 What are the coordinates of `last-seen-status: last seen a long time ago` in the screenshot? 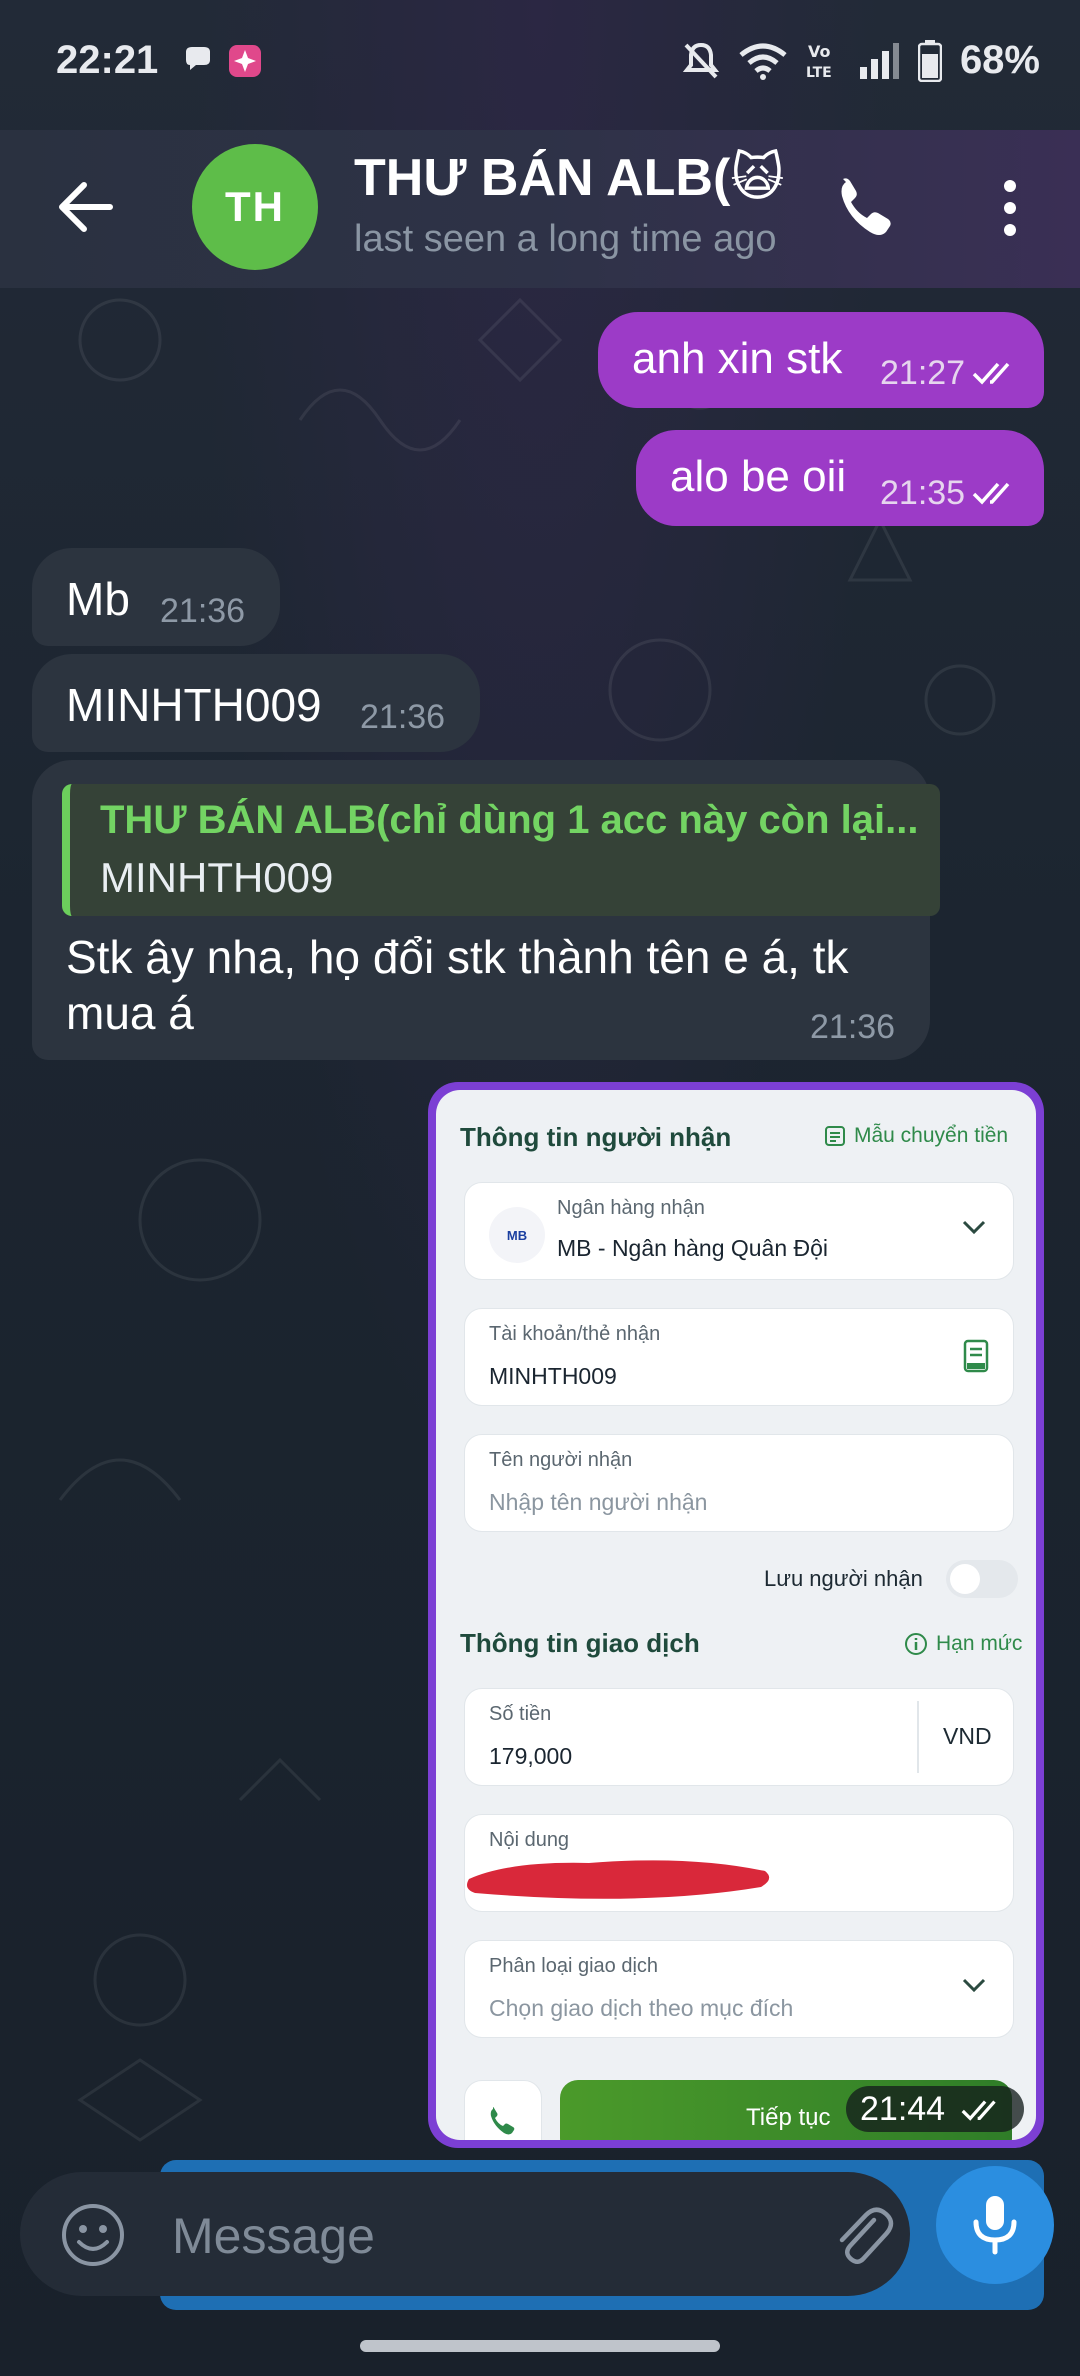 It's located at (565, 239).